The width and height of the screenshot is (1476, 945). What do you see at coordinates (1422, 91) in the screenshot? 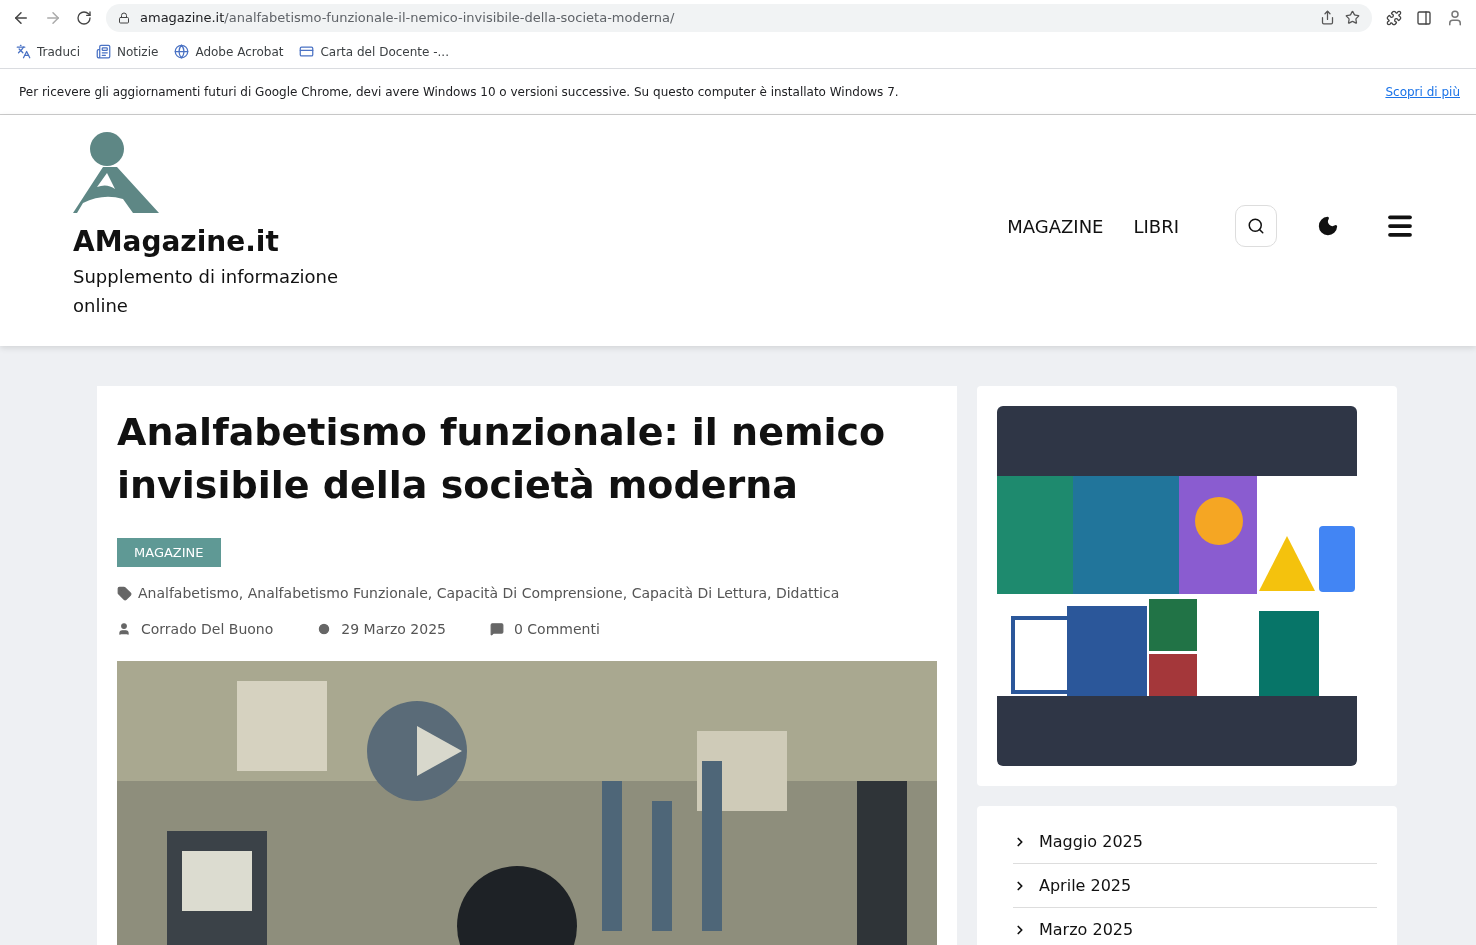
I see `learn-more-link: Scopri di più` at bounding box center [1422, 91].